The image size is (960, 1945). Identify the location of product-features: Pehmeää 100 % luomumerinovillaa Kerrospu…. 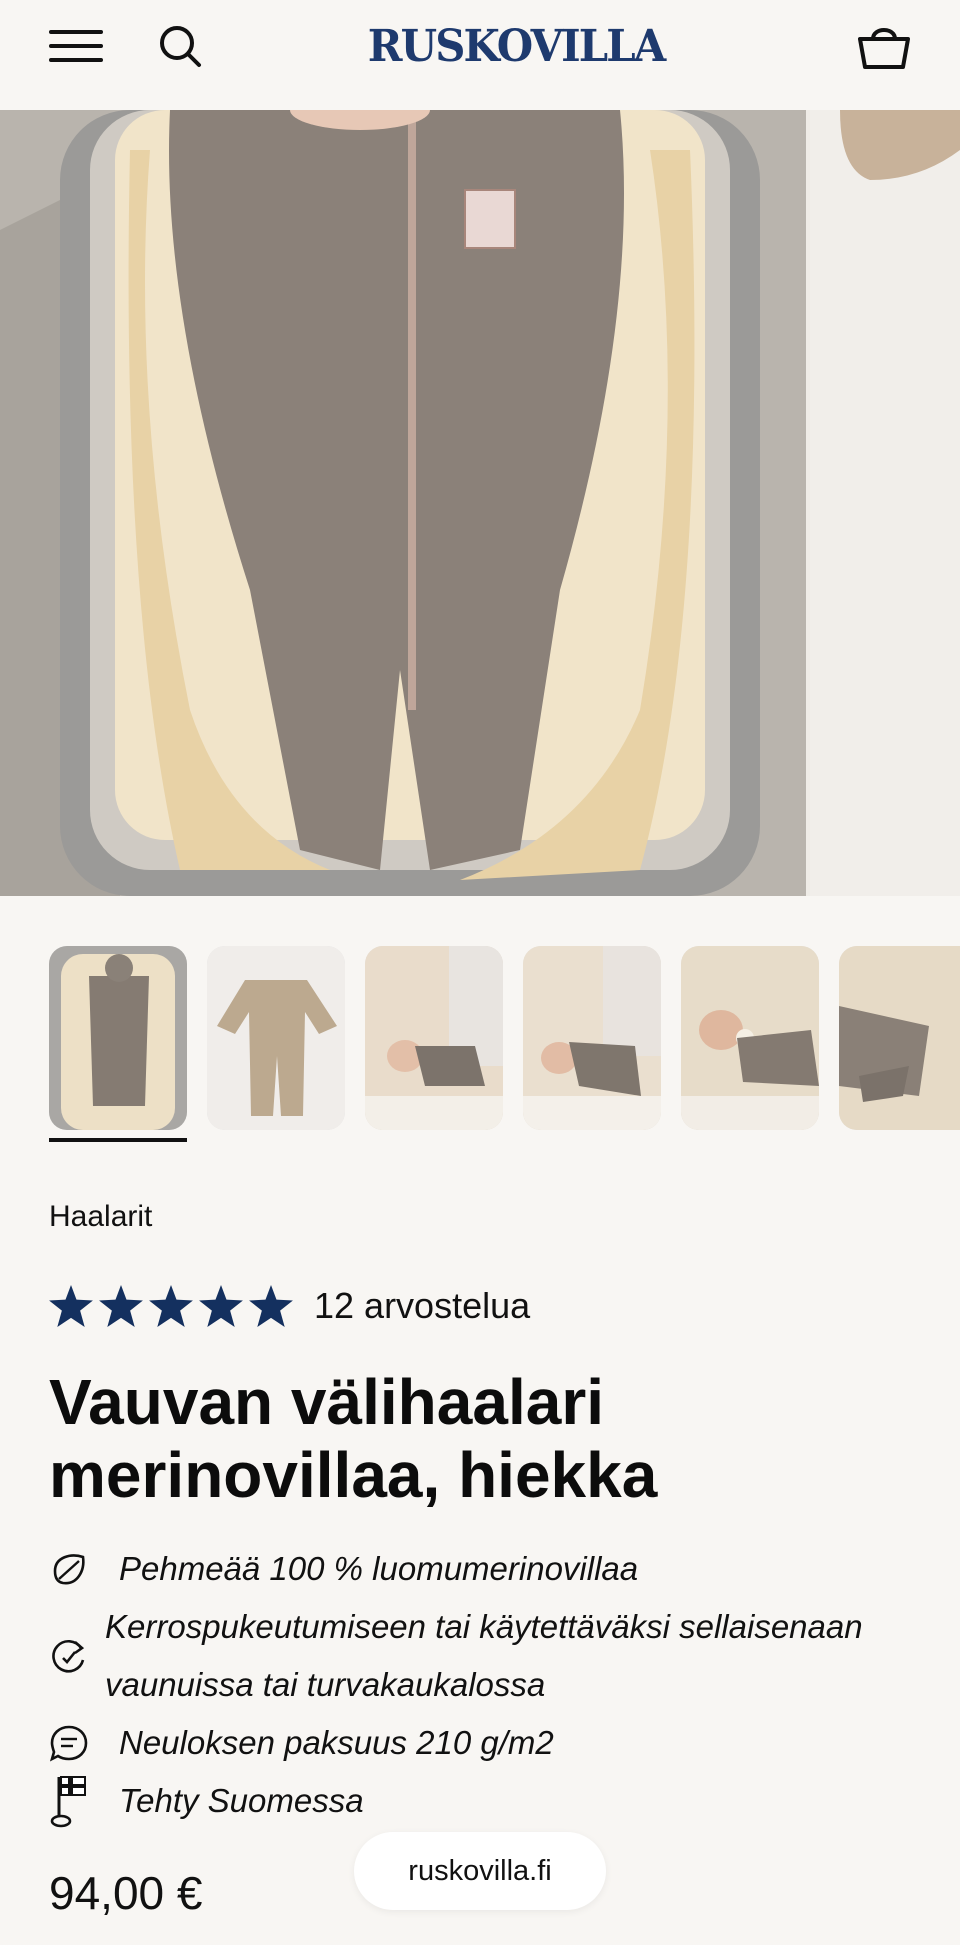
(489, 1685).